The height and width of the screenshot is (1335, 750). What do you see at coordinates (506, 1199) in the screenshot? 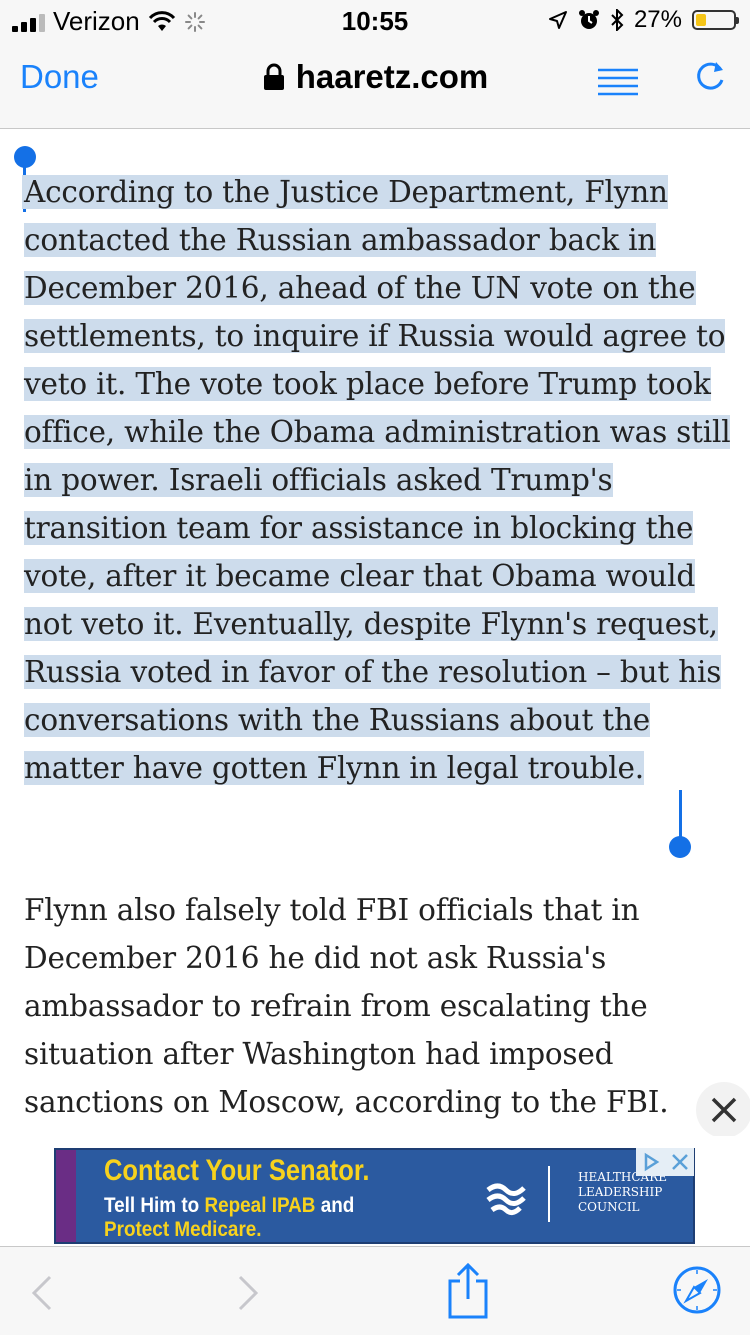
I see `ad-logo-icon` at bounding box center [506, 1199].